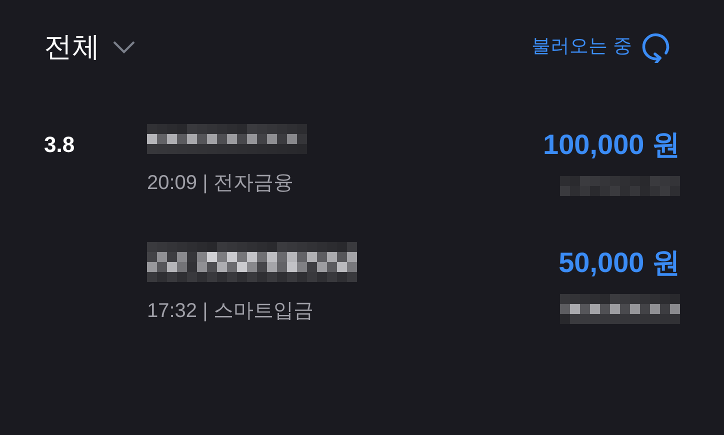 The image size is (724, 435). What do you see at coordinates (656, 47) in the screenshot?
I see `refresh-icon` at bounding box center [656, 47].